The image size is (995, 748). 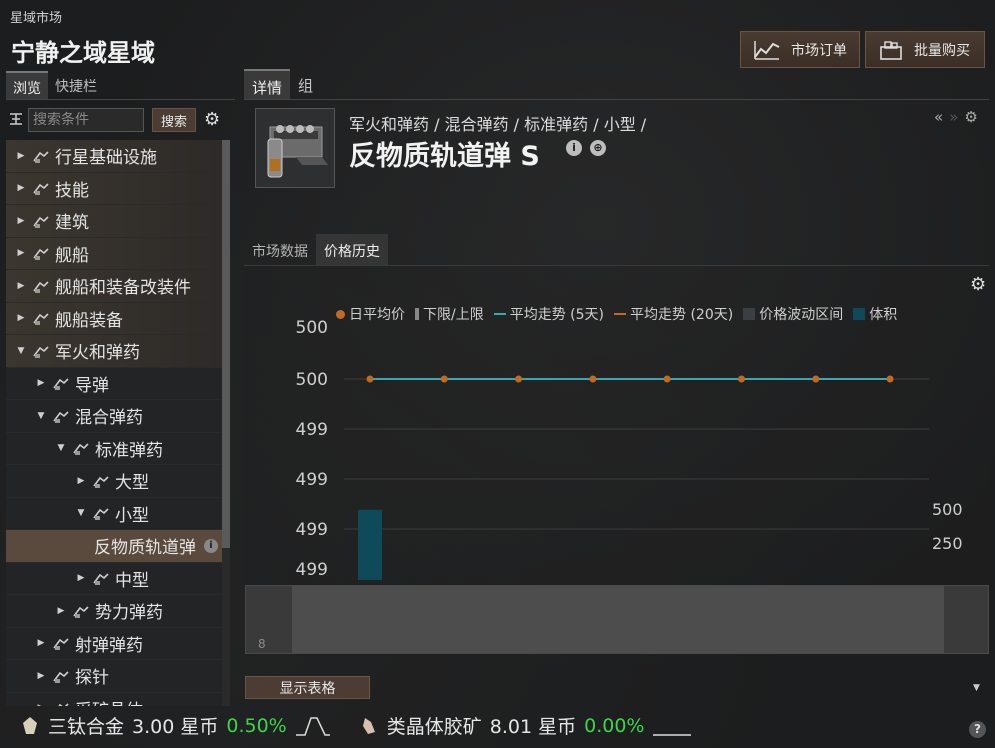 What do you see at coordinates (132, 580) in the screenshot?
I see `tree-item-label: 中型` at bounding box center [132, 580].